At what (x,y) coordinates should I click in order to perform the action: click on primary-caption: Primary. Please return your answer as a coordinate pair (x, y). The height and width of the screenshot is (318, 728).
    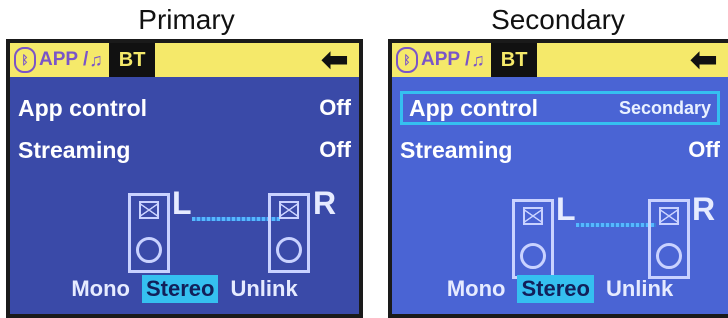
    Looking at the image, I should click on (186, 19).